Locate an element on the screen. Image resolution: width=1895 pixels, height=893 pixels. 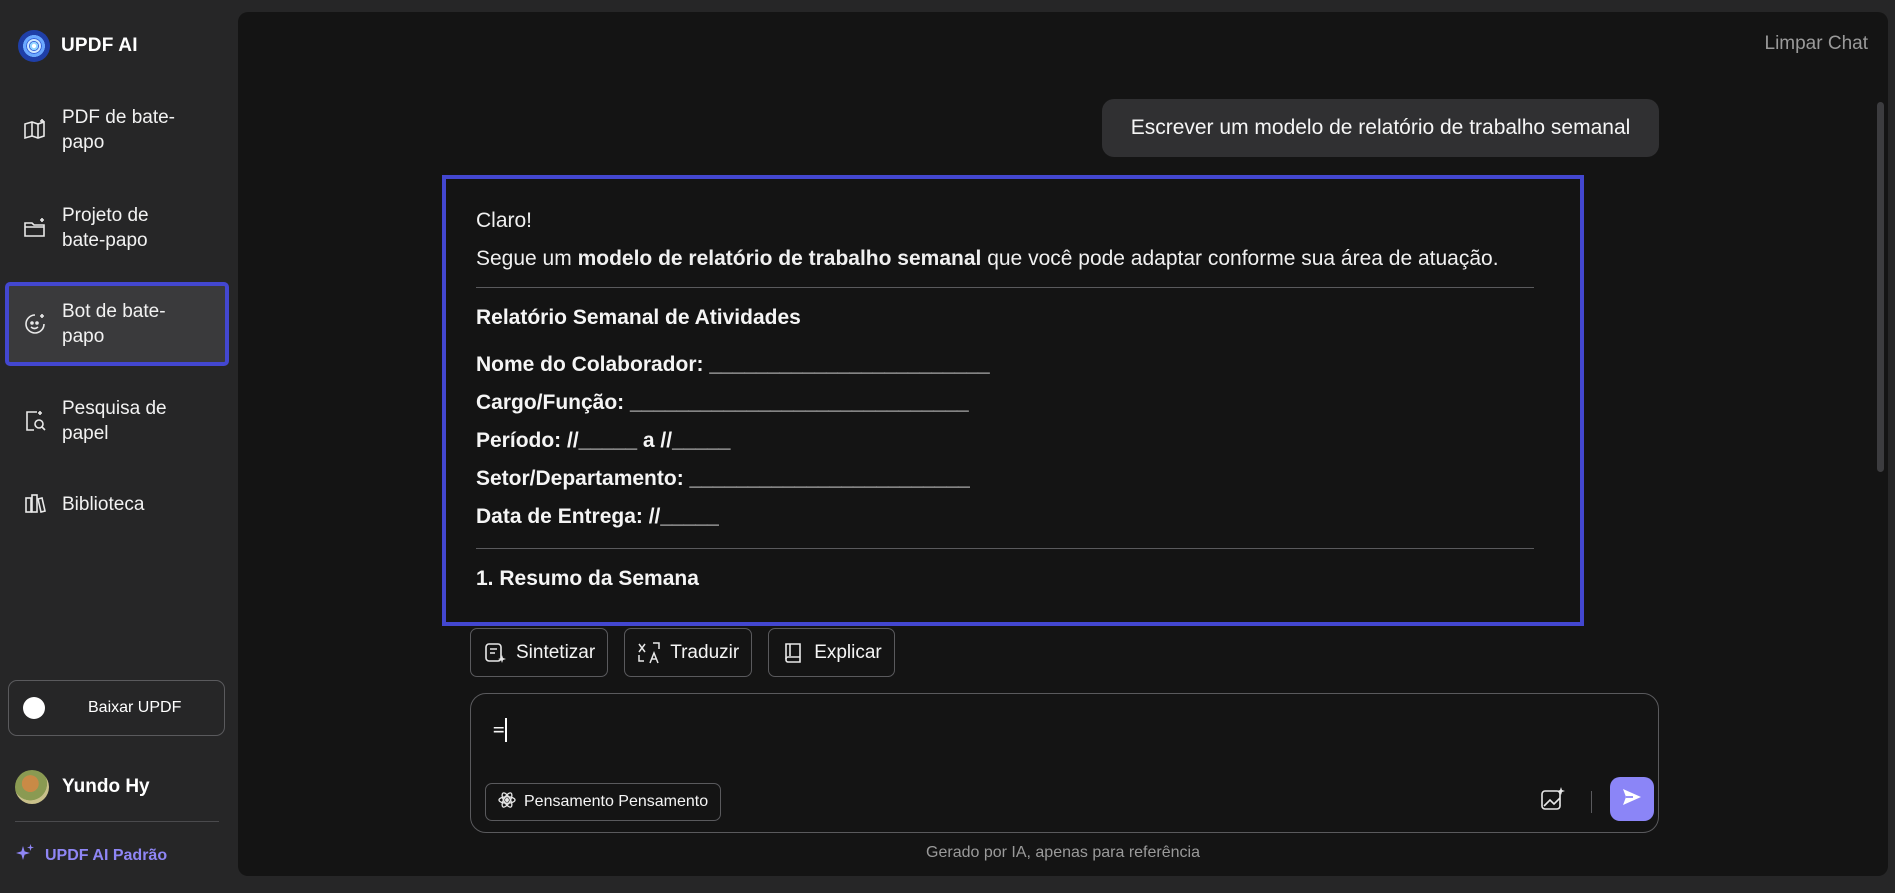
image-sparkle-icon is located at coordinates (1553, 801).